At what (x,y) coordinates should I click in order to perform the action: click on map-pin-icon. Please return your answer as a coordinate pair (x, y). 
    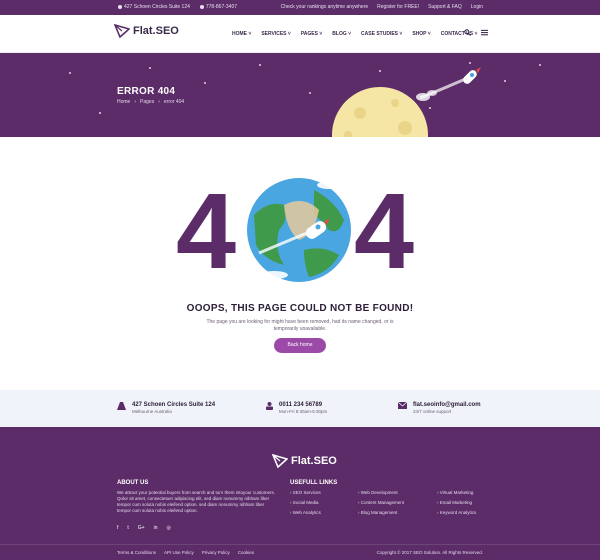
    Looking at the image, I should click on (120, 7).